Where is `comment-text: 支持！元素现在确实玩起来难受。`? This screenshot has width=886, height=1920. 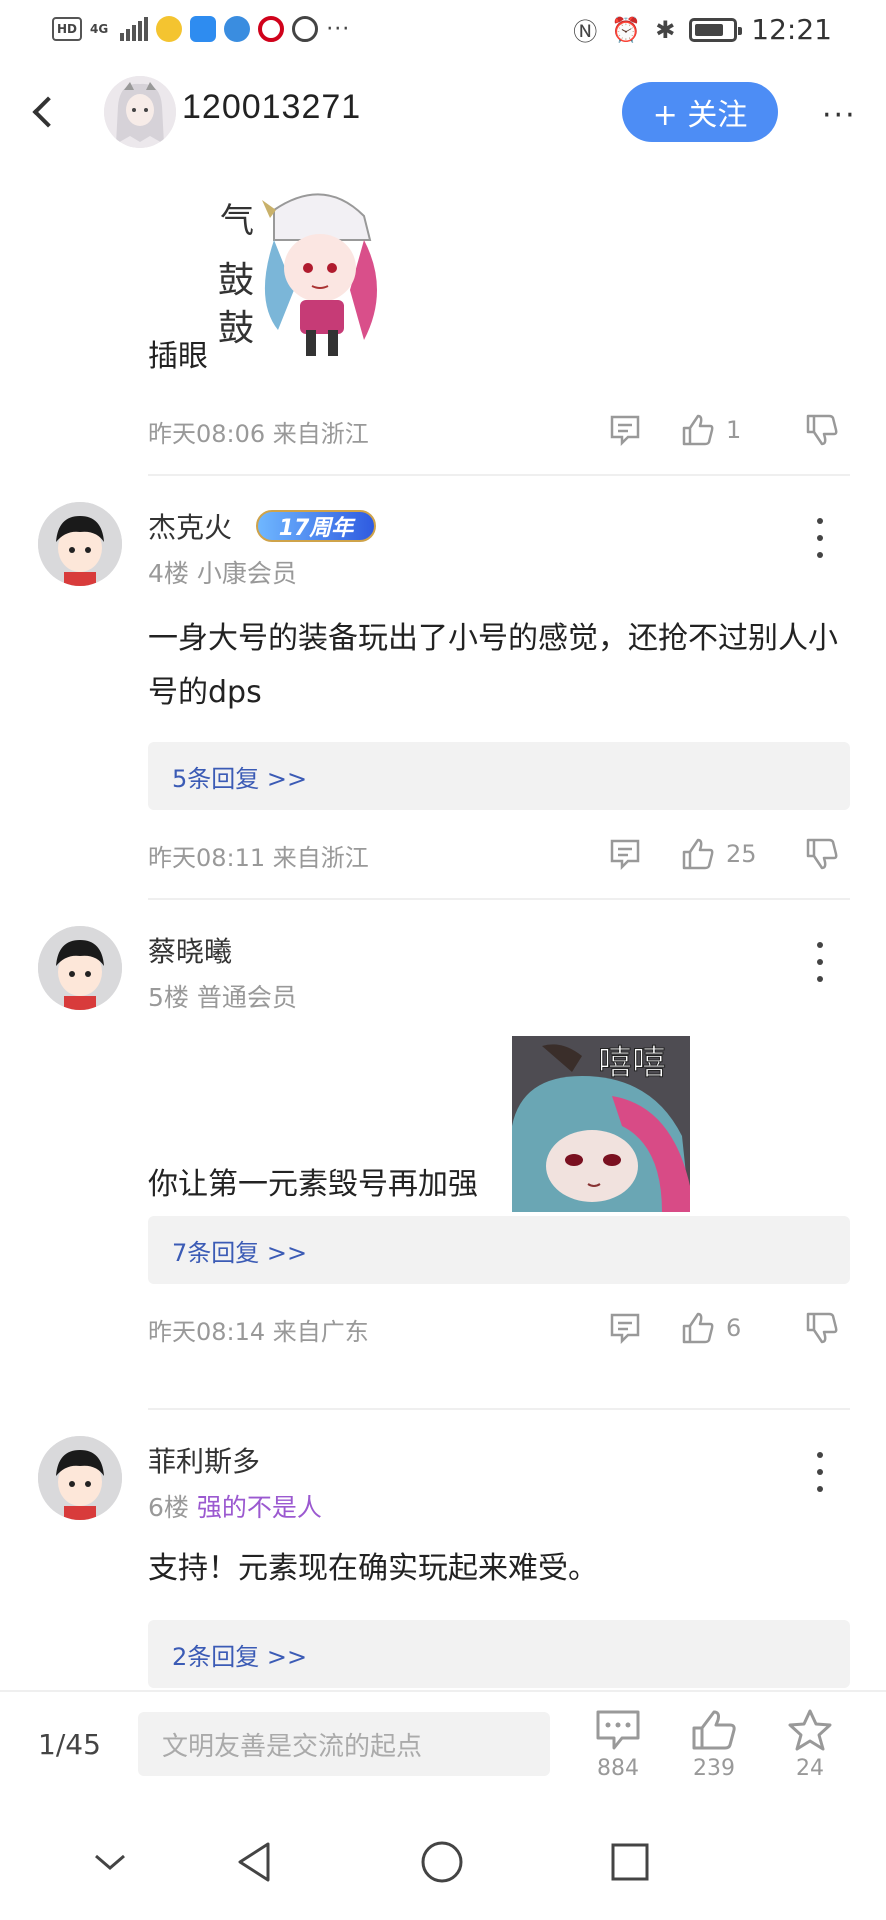
comment-text: 支持！元素现在确实玩起来难受。 is located at coordinates (373, 1568).